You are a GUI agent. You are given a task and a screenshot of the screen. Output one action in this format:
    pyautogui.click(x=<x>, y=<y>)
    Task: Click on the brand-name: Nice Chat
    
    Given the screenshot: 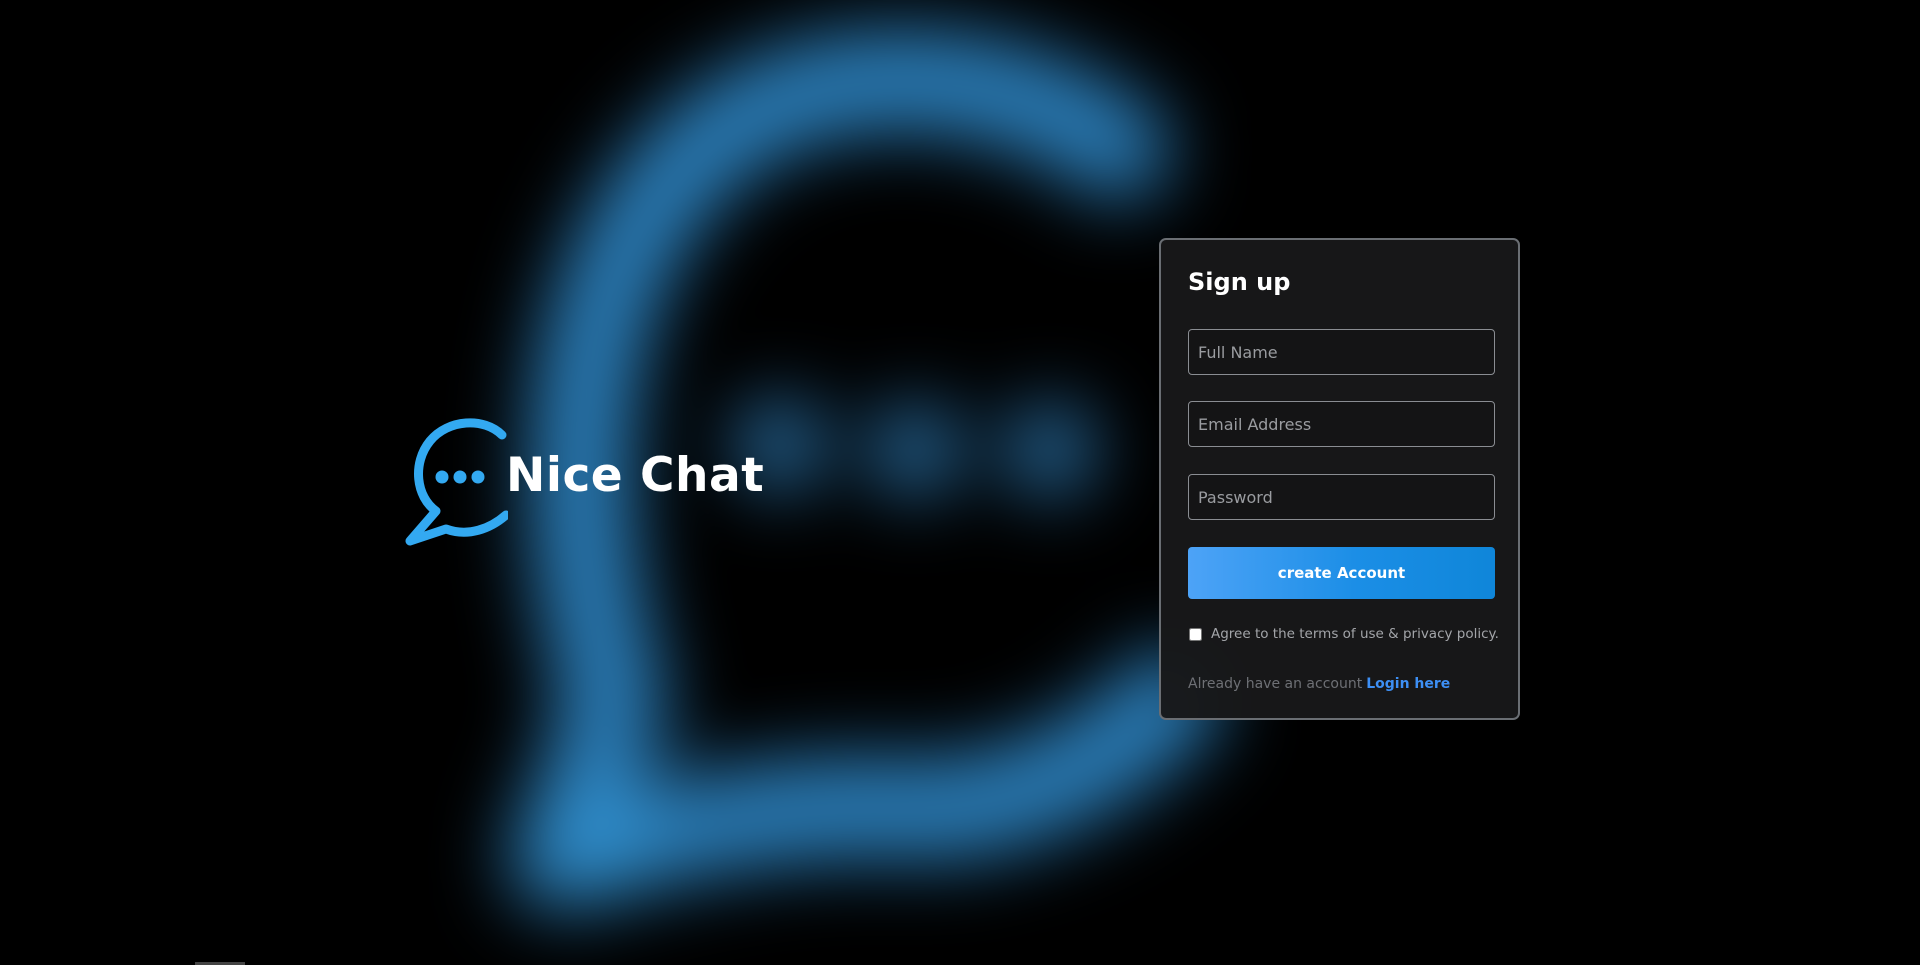 What is the action you would take?
    pyautogui.click(x=635, y=475)
    